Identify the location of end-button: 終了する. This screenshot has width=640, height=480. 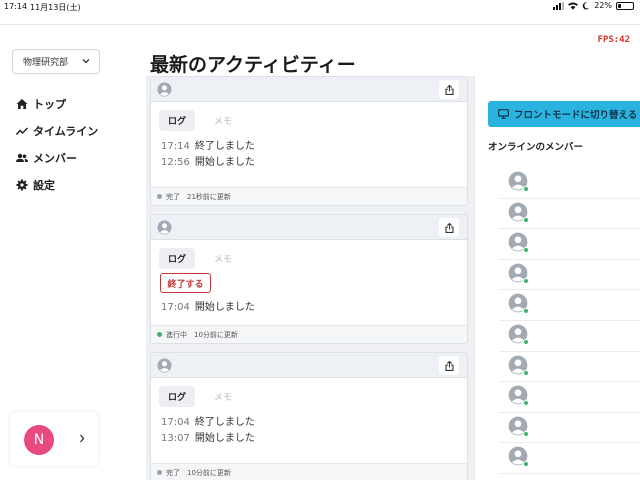
(185, 283).